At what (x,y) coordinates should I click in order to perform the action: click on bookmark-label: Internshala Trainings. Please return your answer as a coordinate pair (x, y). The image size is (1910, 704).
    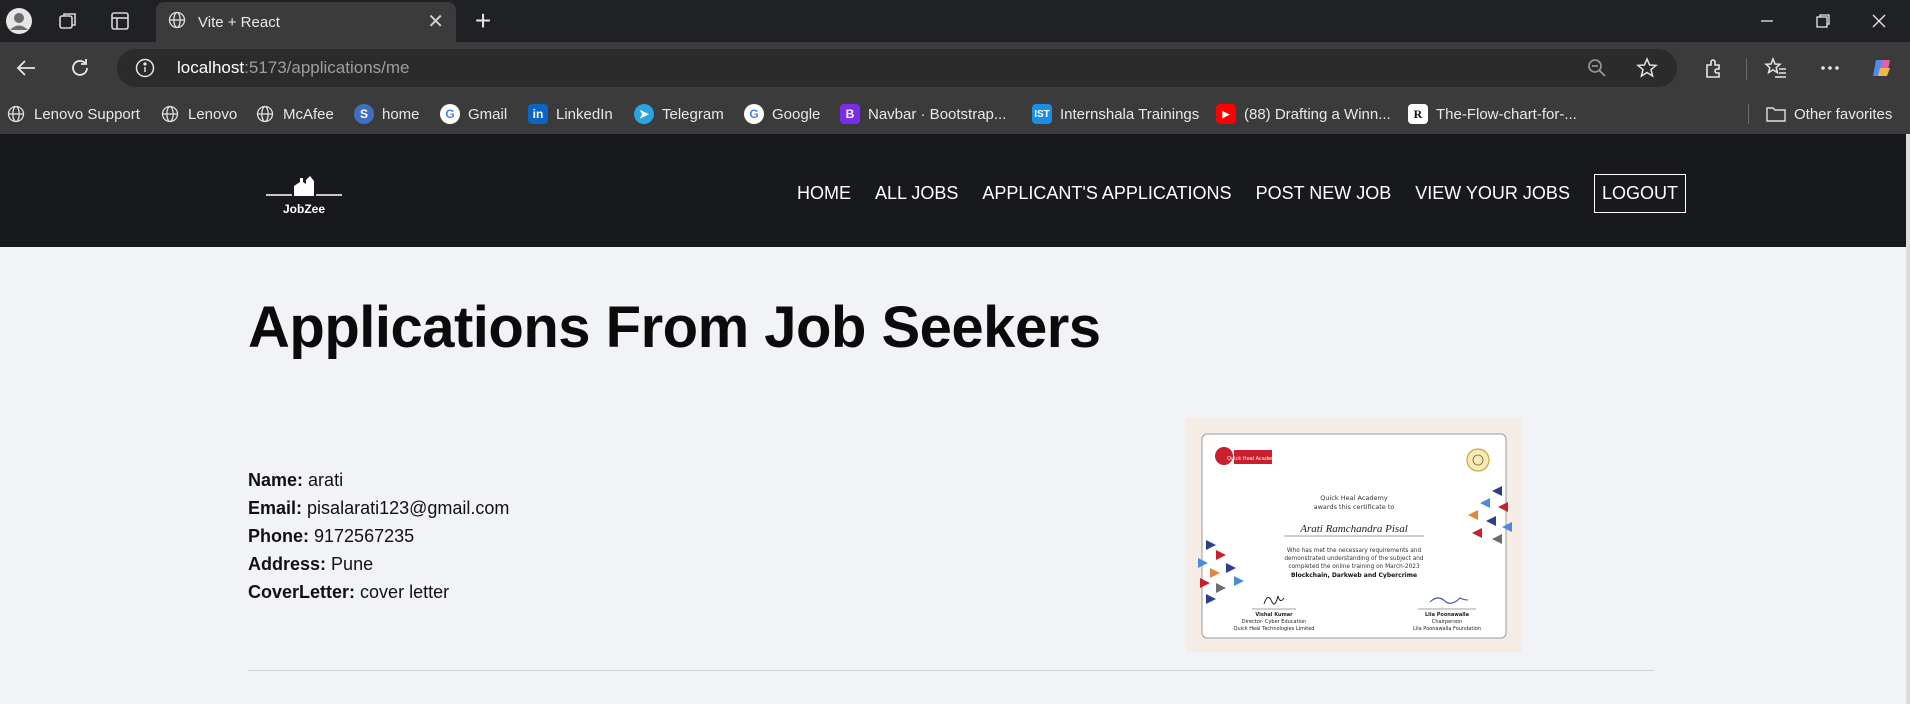
    Looking at the image, I should click on (1130, 114).